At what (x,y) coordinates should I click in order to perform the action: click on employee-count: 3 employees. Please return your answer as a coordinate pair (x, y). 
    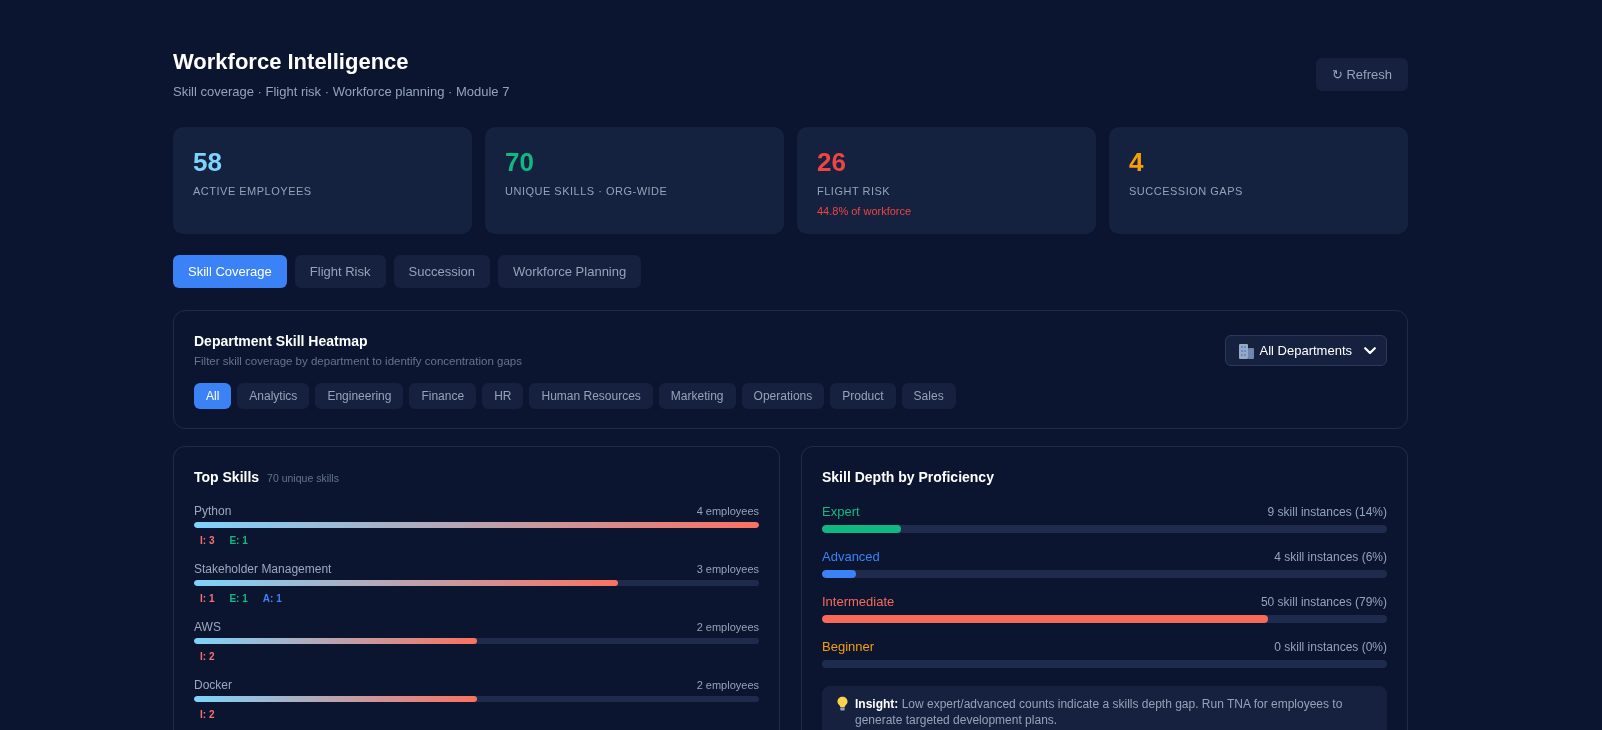
    Looking at the image, I should click on (727, 569).